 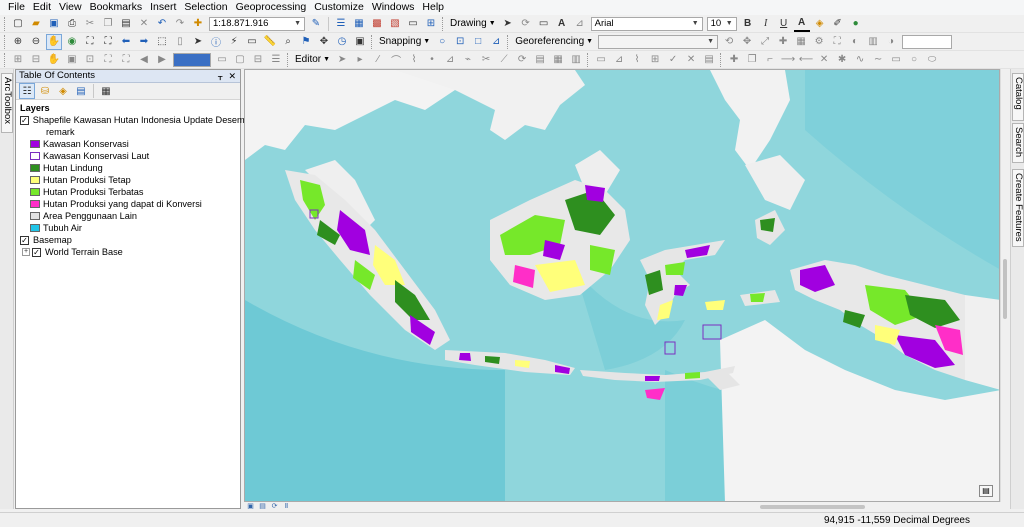 I want to click on reshape-icon: ⌁, so click(x=468, y=60).